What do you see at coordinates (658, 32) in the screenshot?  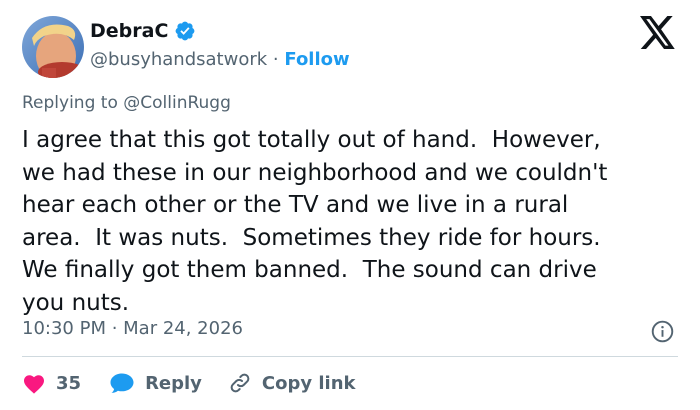 I see `x-logo-icon` at bounding box center [658, 32].